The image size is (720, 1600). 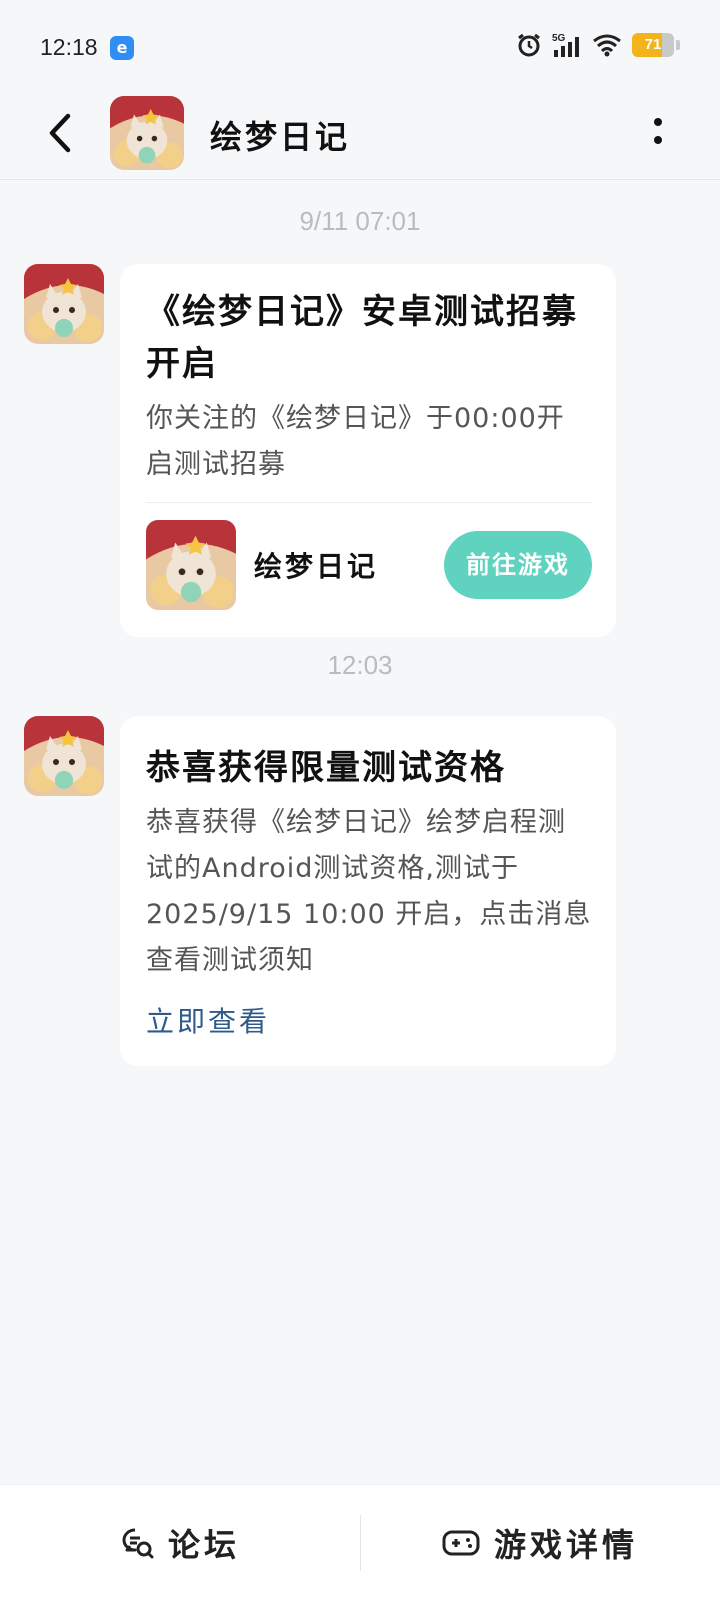 I want to click on browser-notification-icon: e, so click(x=122, y=48).